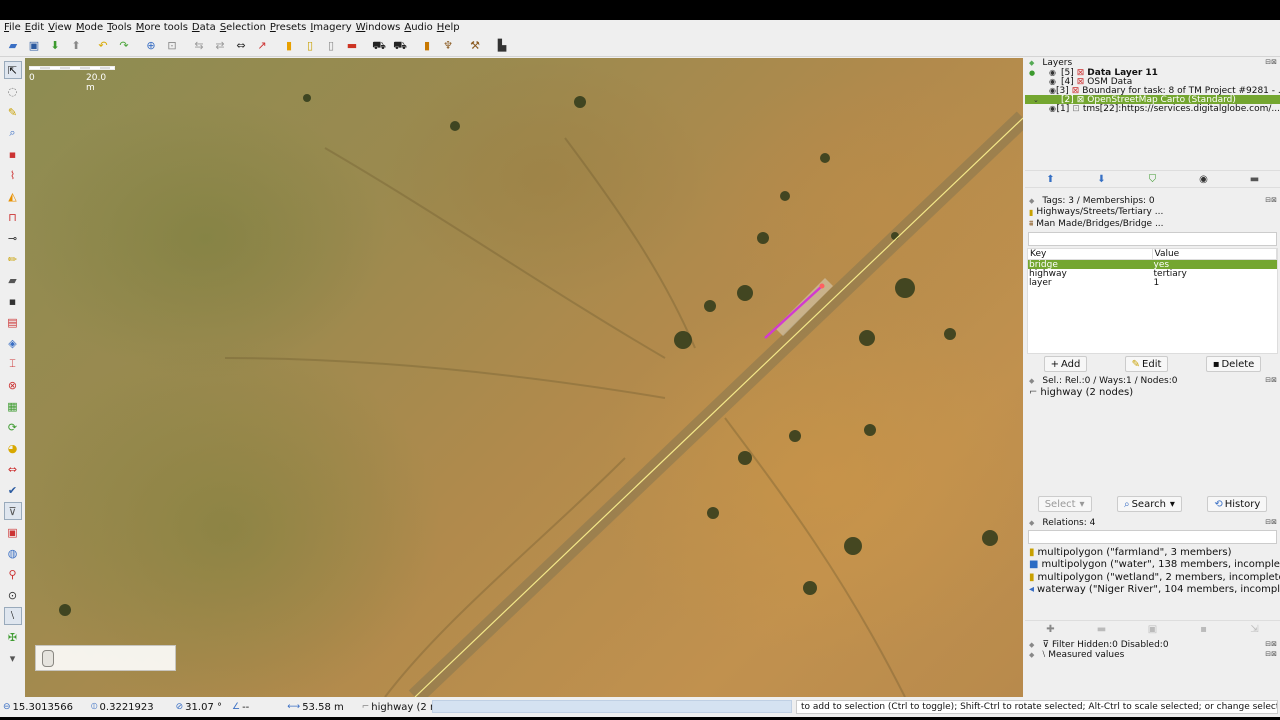 The width and height of the screenshot is (1280, 720). What do you see at coordinates (172, 46) in the screenshot?
I see `zoom-fit-icon: ⊡` at bounding box center [172, 46].